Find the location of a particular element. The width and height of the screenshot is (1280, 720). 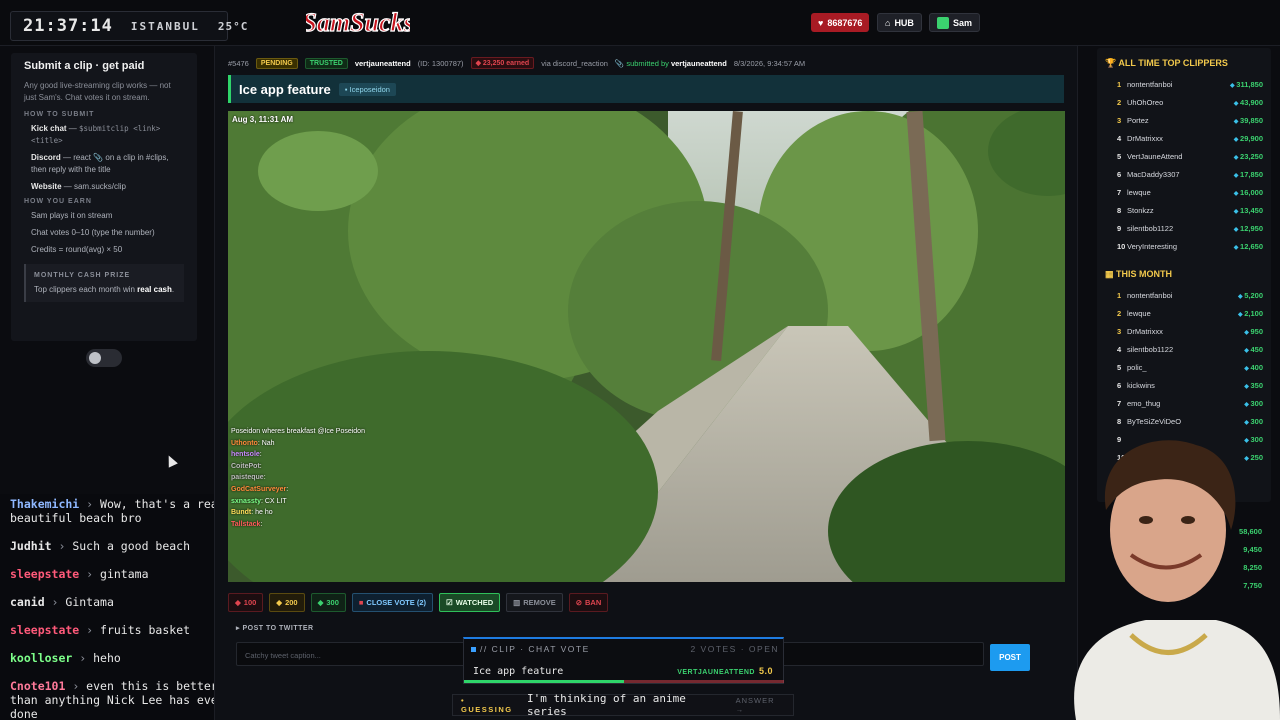

leaderboard-row: 7 lewque 16,000 is located at coordinates (1184, 192).